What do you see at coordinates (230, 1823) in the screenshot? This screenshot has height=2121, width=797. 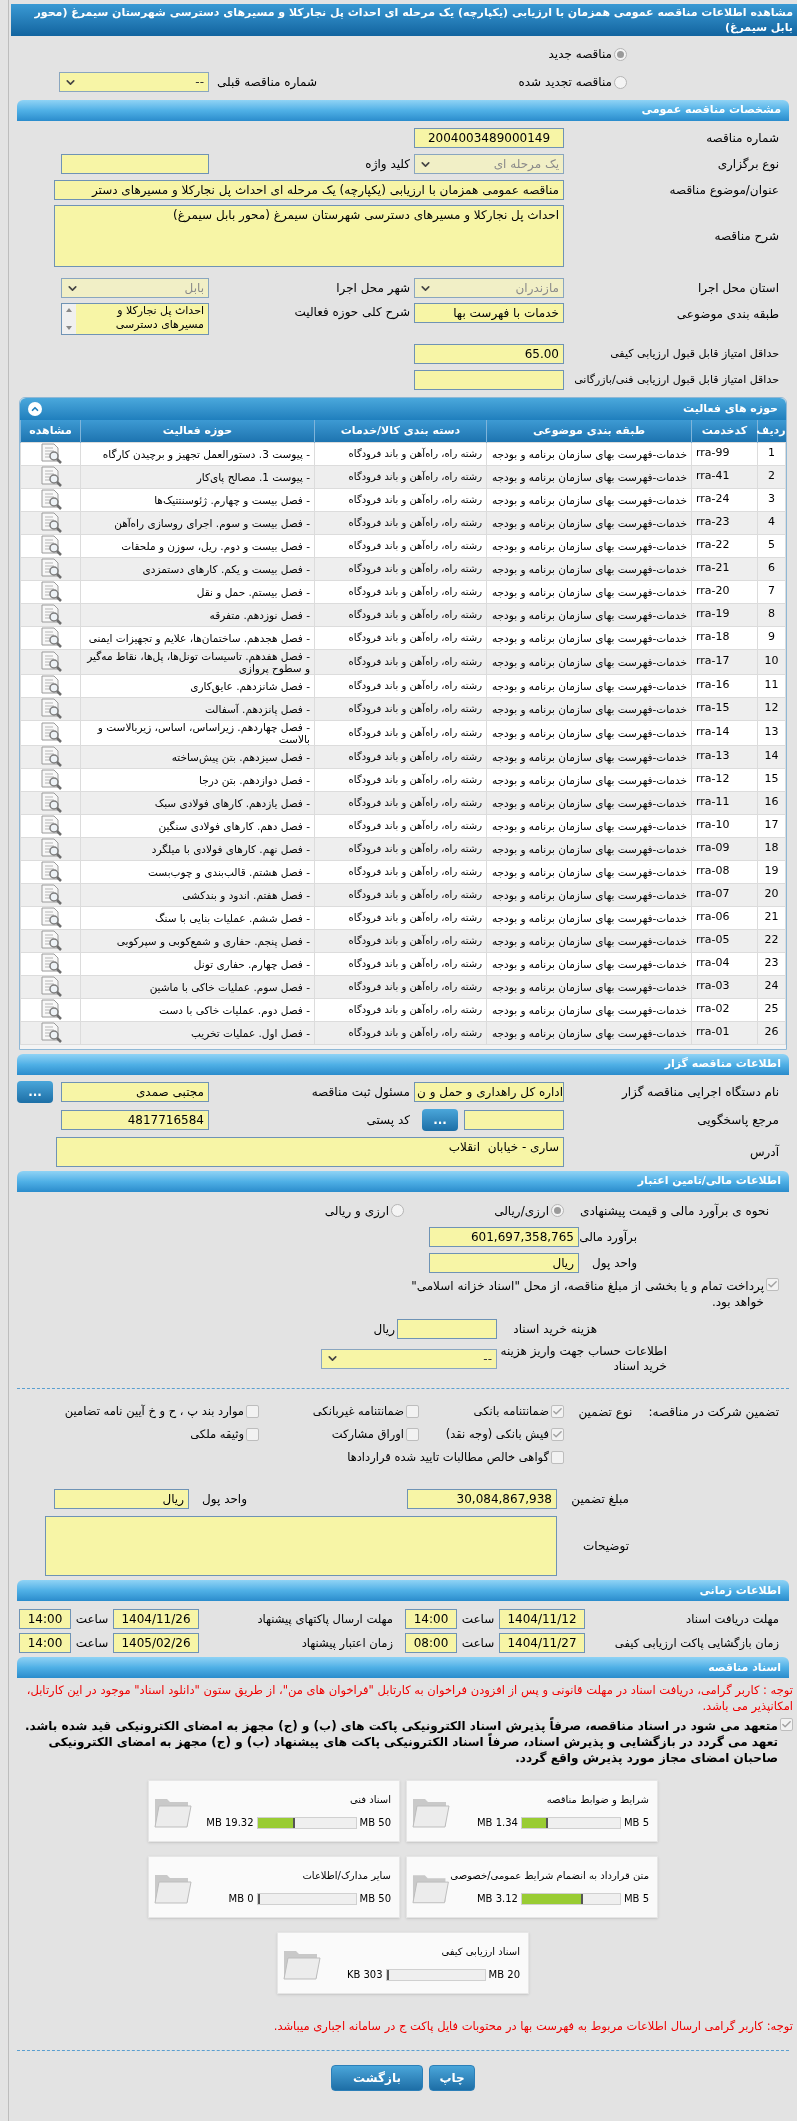 I see `file-size: 19.32 MB` at bounding box center [230, 1823].